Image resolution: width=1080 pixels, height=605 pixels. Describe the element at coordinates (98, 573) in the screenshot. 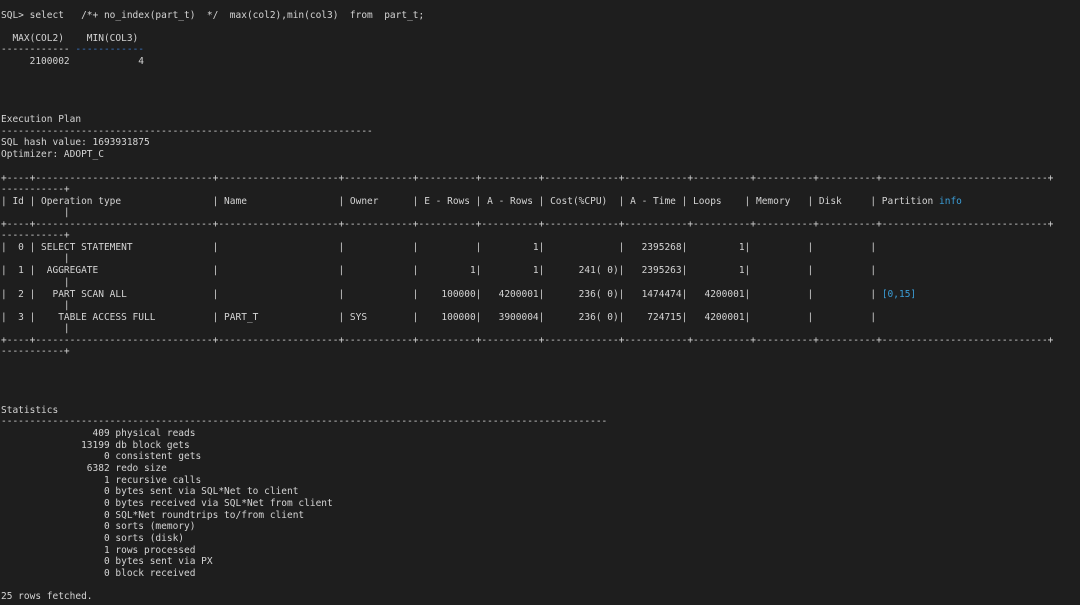

I see `statistic-item: 0 block received` at that location.